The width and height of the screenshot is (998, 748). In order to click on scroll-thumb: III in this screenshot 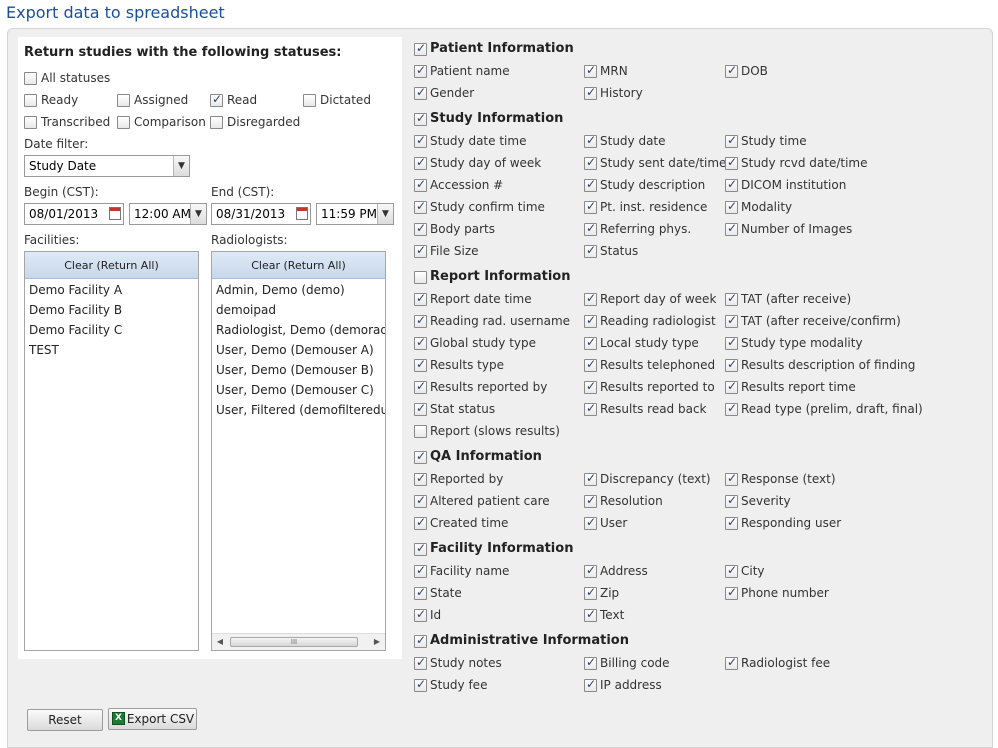, I will do `click(294, 642)`.